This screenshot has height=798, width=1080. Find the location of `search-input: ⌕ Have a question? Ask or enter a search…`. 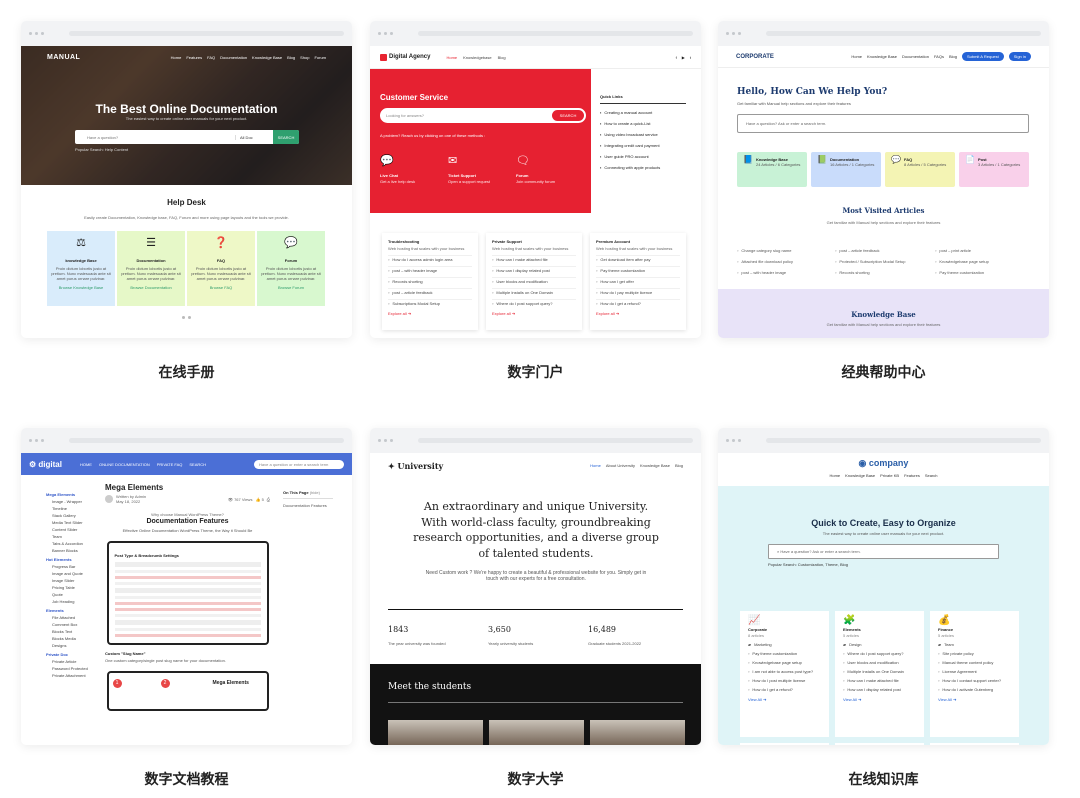

search-input: ⌕ Have a question? Ask or enter a search… is located at coordinates (883, 551).